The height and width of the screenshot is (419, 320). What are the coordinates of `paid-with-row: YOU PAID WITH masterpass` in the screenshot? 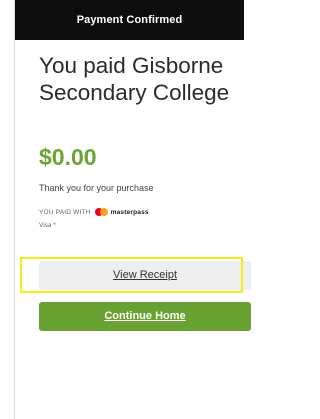 It's located at (94, 212).